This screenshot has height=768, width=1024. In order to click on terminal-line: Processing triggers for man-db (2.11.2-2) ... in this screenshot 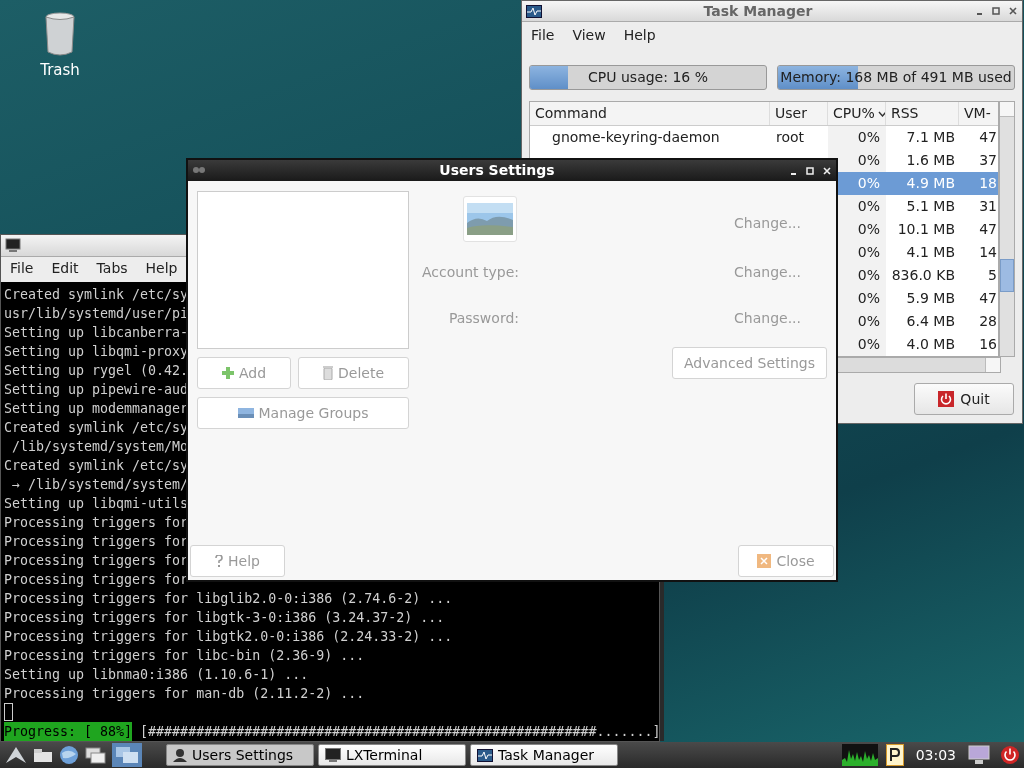, I will do `click(184, 694)`.